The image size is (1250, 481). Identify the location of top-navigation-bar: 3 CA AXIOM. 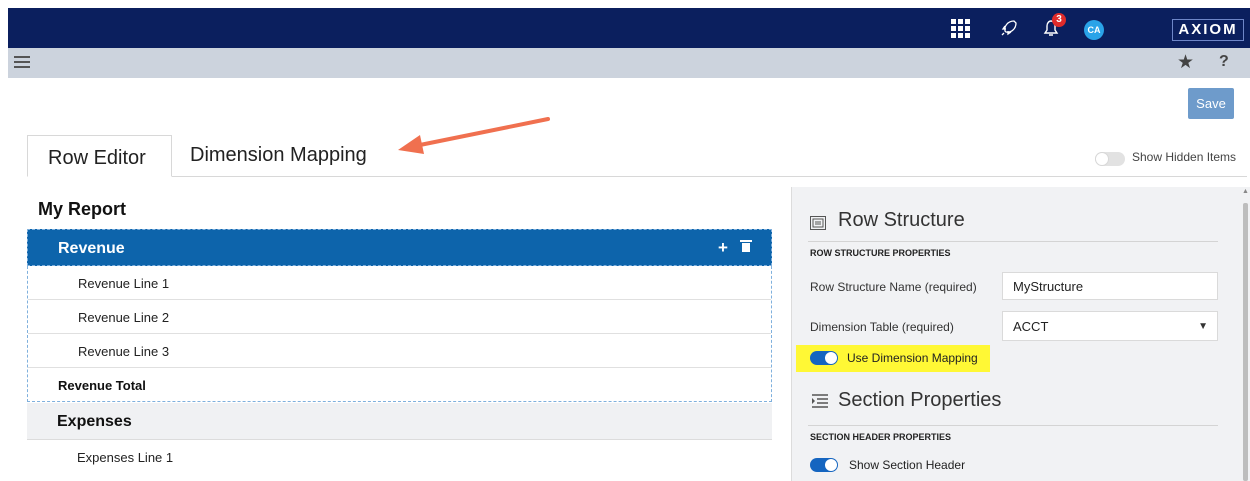
(629, 28).